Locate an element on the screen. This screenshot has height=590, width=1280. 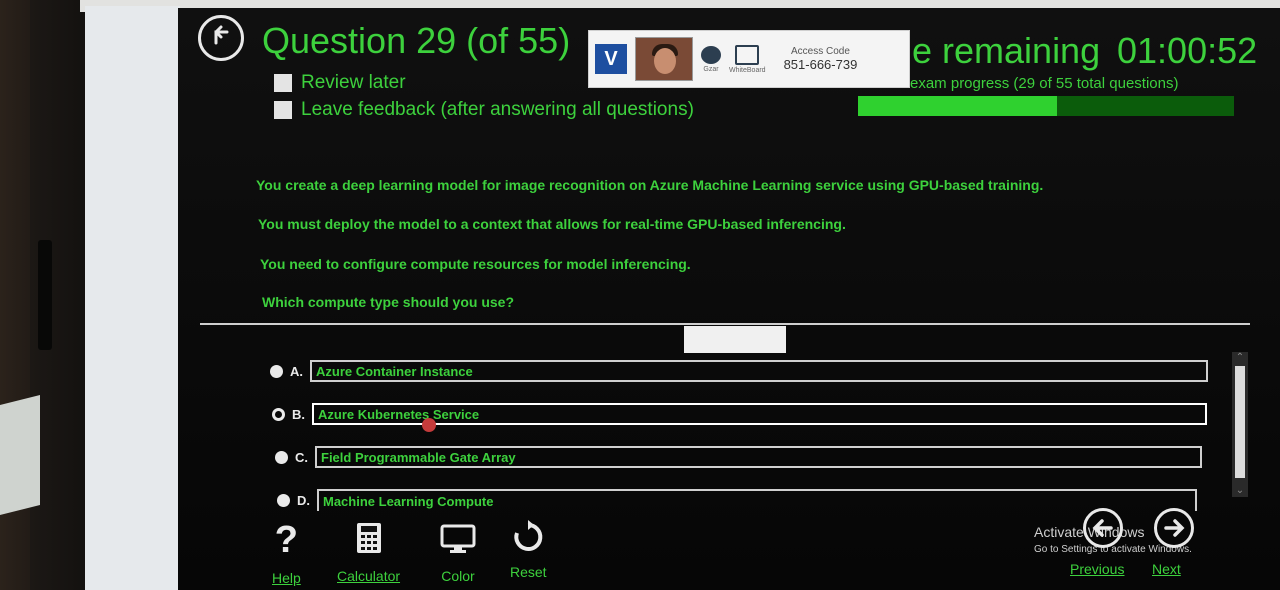
reset-icon is located at coordinates (528, 535).